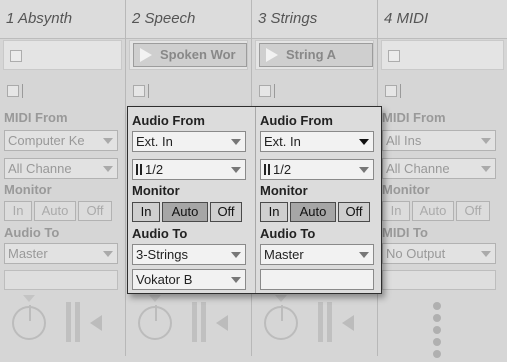 The image size is (507, 362). I want to click on midi-from-label: MIDI From, so click(414, 117).